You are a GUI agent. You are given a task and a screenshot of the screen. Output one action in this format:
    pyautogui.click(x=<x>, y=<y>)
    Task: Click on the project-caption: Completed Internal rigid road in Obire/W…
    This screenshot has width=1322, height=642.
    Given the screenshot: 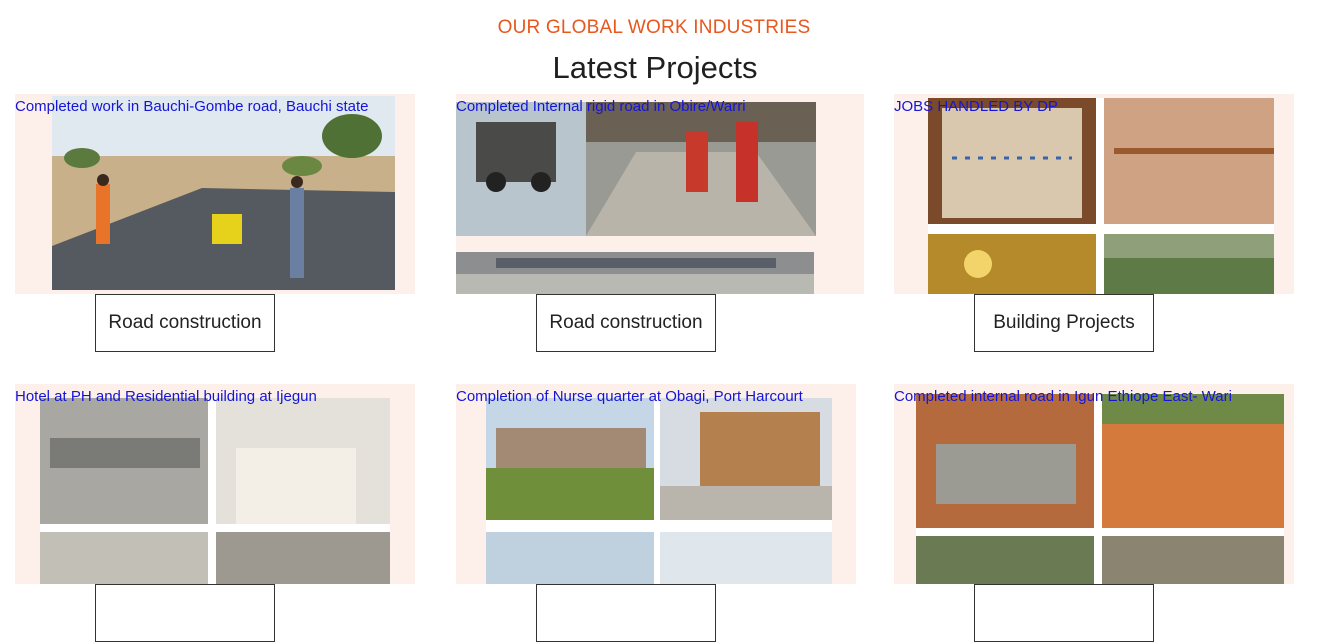 What is the action you would take?
    pyautogui.click(x=601, y=106)
    